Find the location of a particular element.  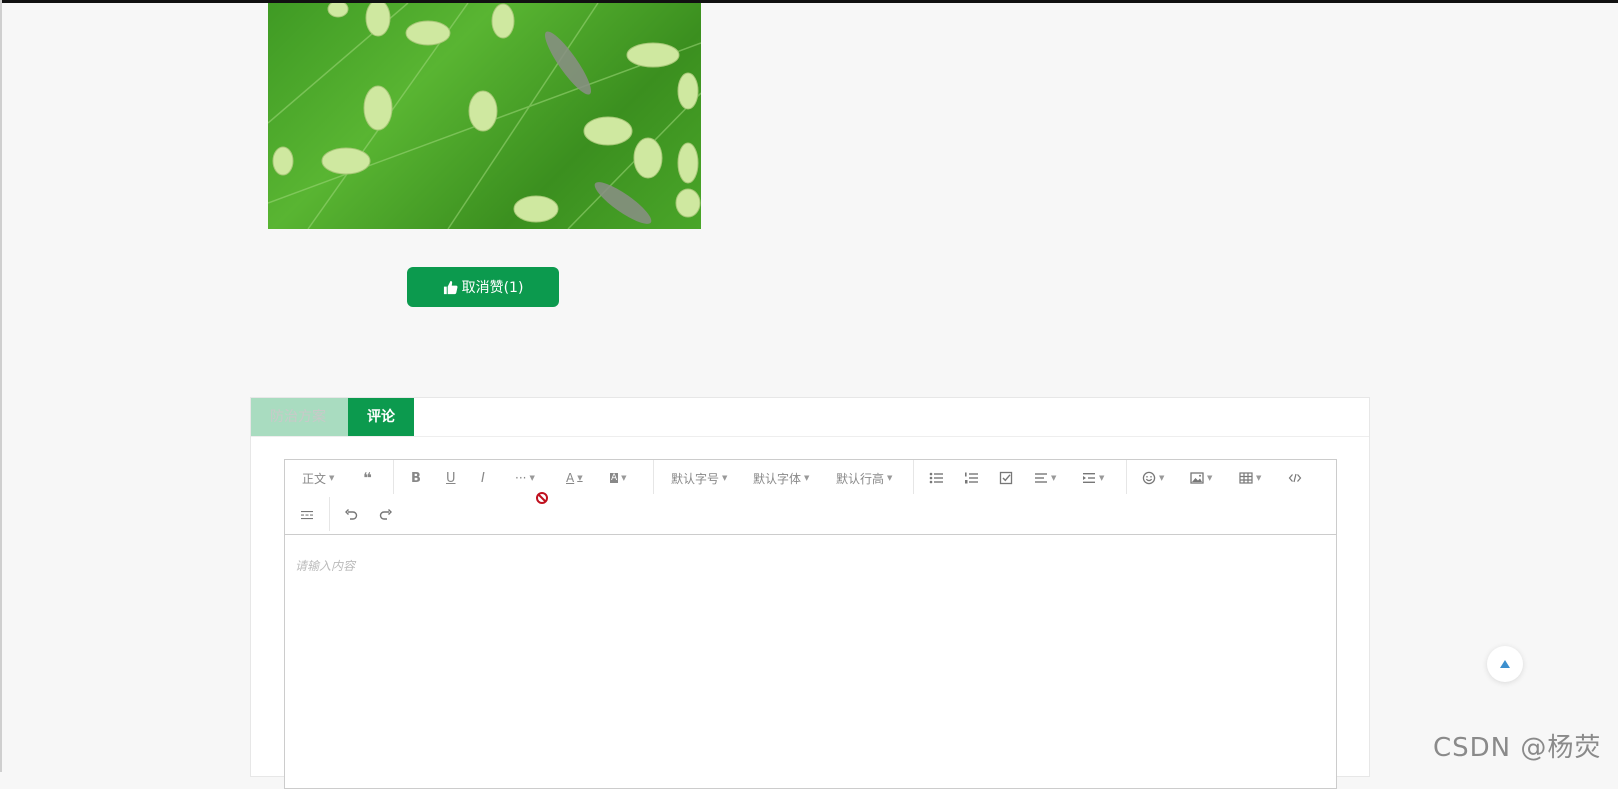

undo-button is located at coordinates (351, 515).